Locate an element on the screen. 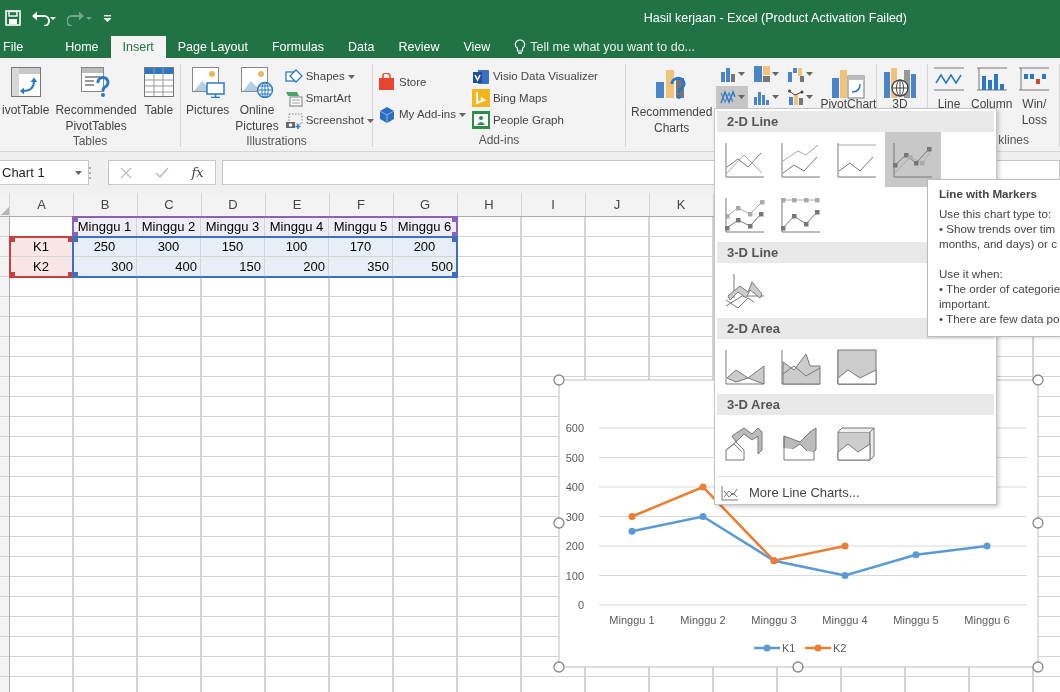  ribbon-button: Bing Maps is located at coordinates (534, 98).